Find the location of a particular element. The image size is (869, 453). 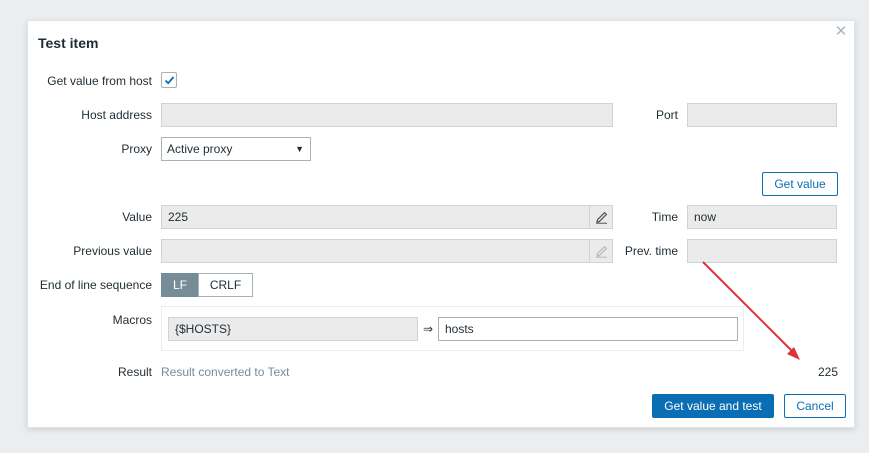

get-value-from-host-label: Get value from host is located at coordinates (99, 81).